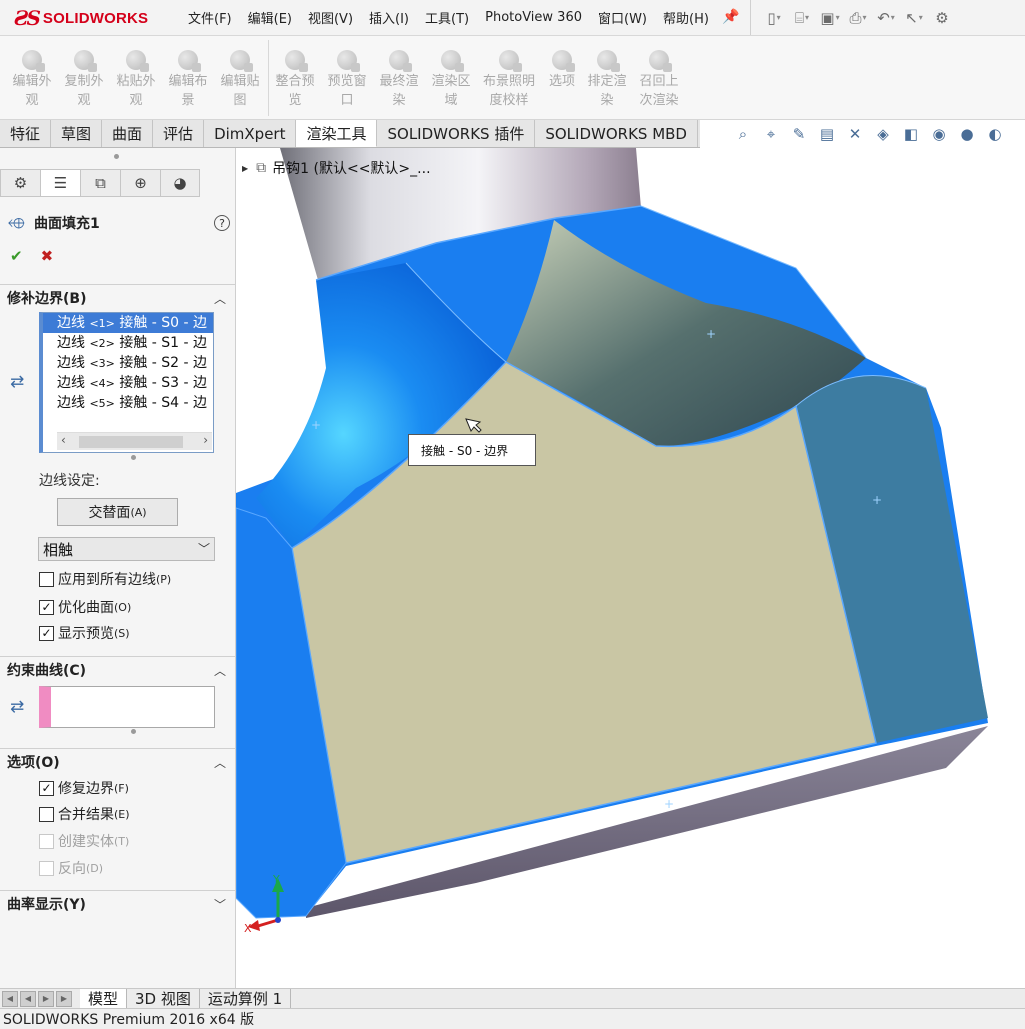 The image size is (1025, 1029). What do you see at coordinates (128, 403) in the screenshot?
I see `list-item: 边线 <5> 接触 - S4 - 边` at bounding box center [128, 403].